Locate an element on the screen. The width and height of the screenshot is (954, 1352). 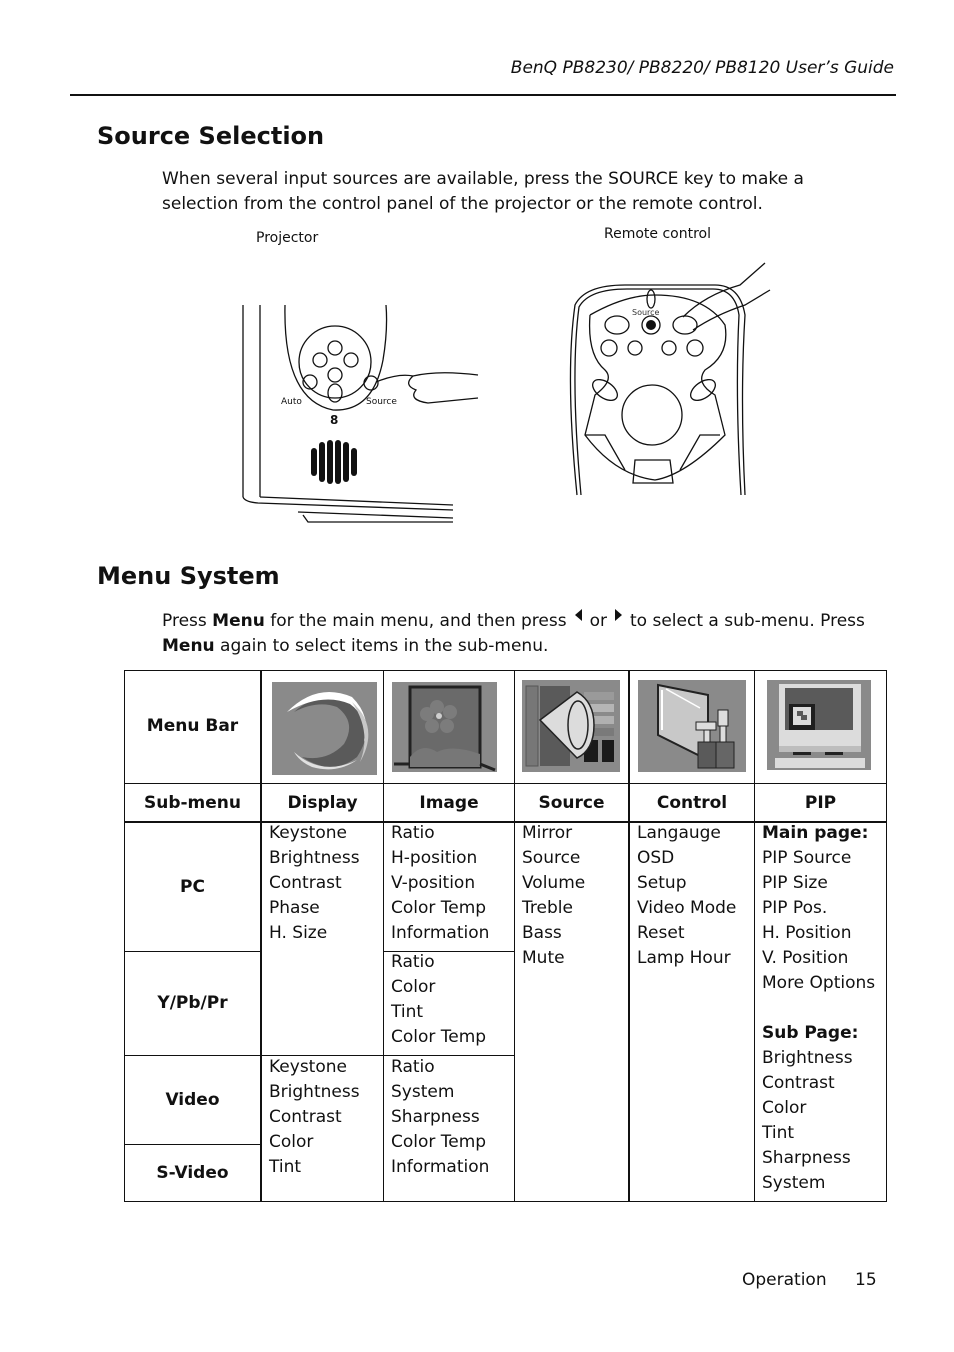
document-header-title: BenQ PB8230/ PB8220/ PB8120 User’s Guide is located at coordinates (702, 68).